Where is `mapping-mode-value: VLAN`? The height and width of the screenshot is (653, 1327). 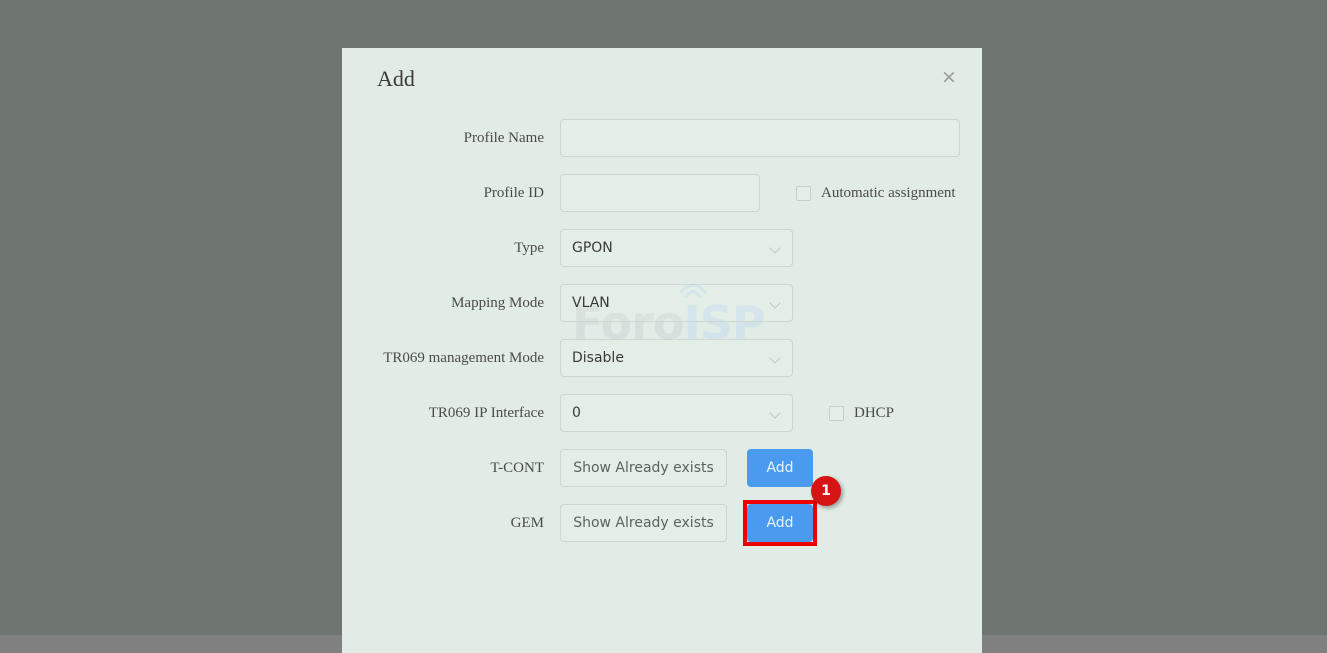
mapping-mode-value: VLAN is located at coordinates (591, 303).